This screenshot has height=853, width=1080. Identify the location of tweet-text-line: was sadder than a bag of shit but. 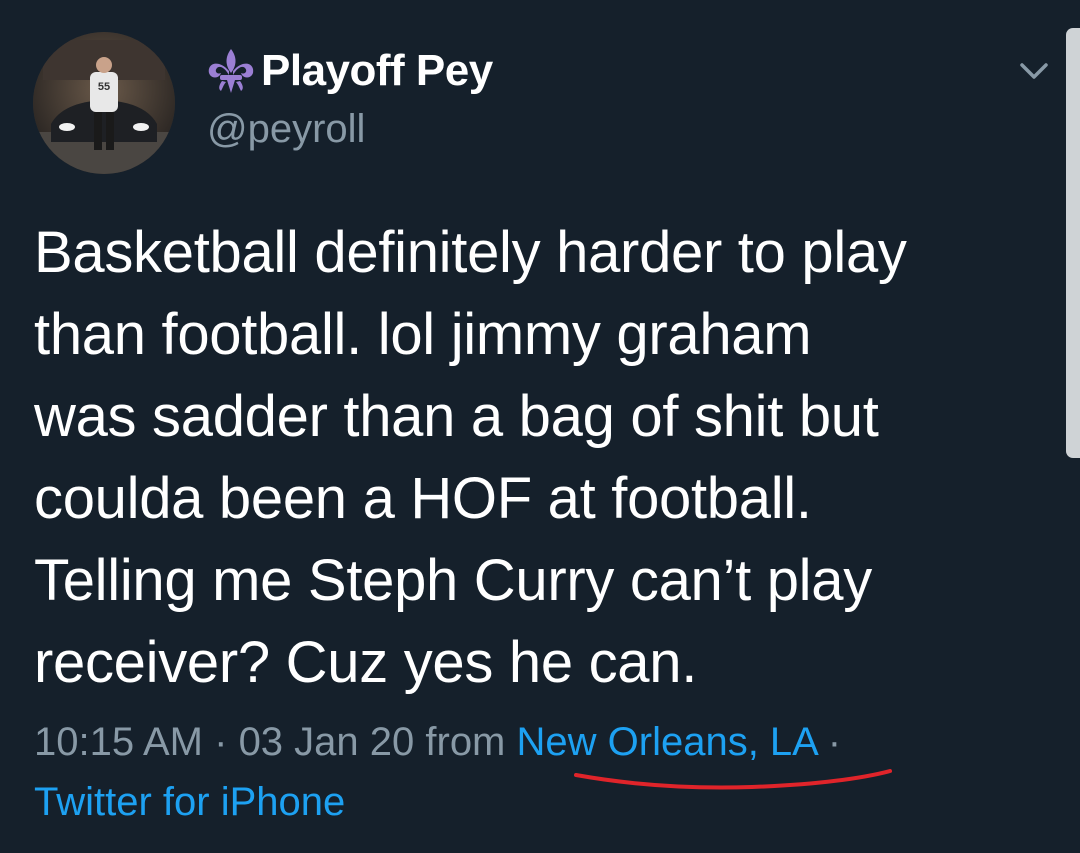
(456, 416).